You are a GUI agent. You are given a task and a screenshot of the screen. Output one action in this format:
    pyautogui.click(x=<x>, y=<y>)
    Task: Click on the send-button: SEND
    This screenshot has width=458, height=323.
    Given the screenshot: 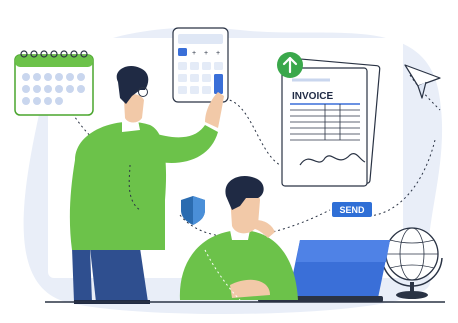 What is the action you would take?
    pyautogui.click(x=352, y=209)
    